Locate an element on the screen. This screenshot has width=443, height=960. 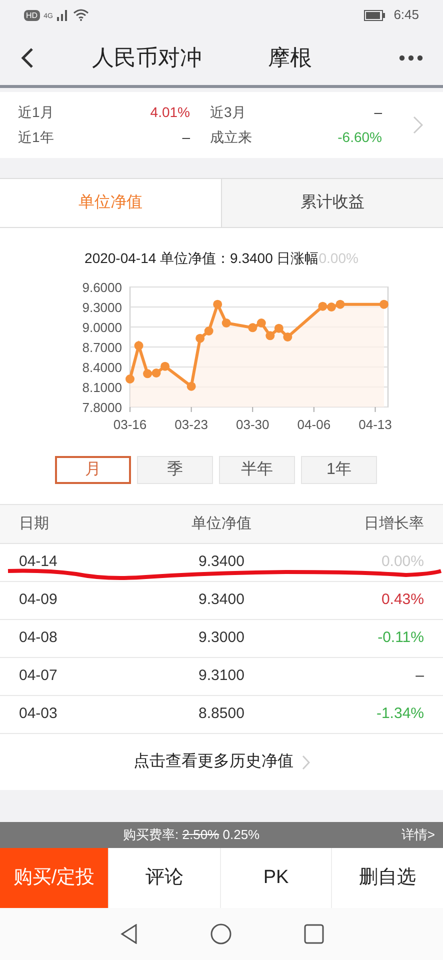
recents-nav-icon is located at coordinates (314, 934).